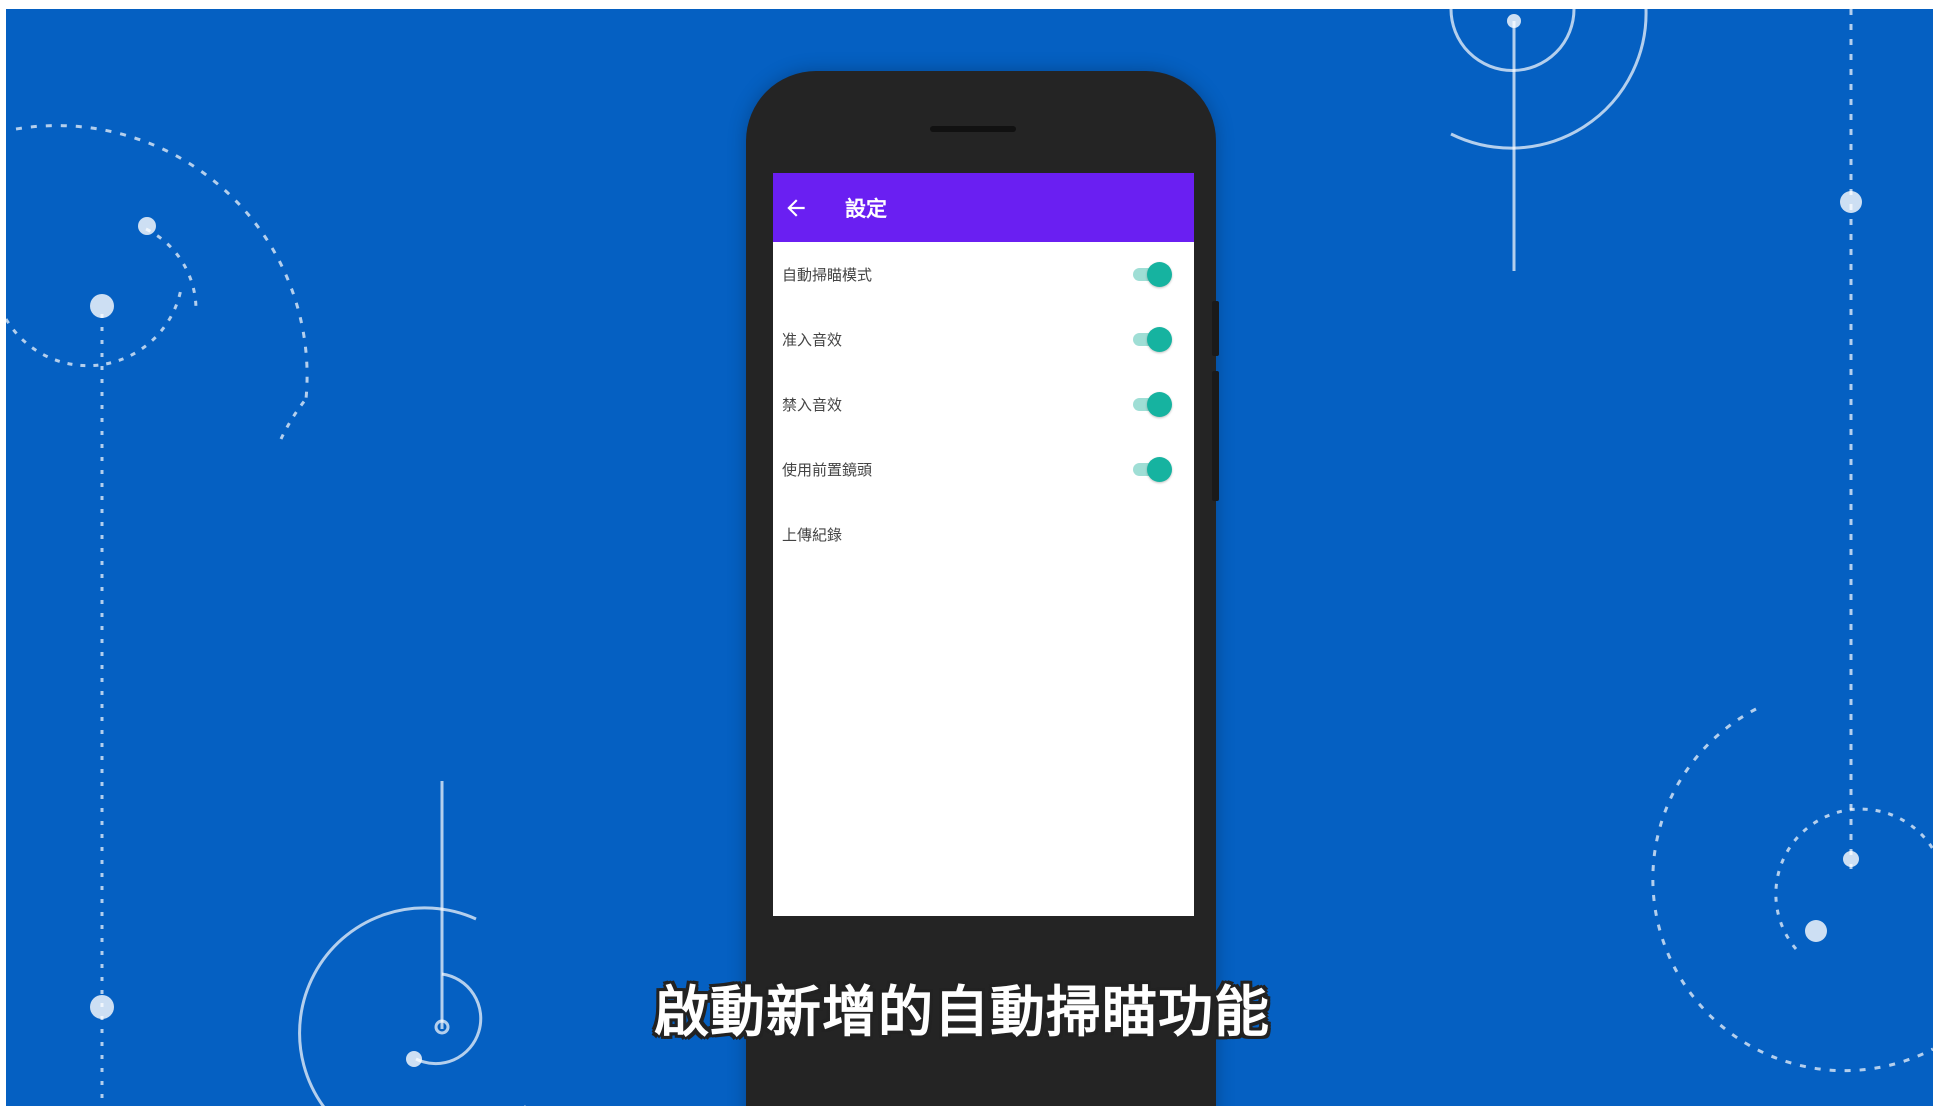  Describe the element at coordinates (827, 275) in the screenshot. I see `setting-label: 自動掃瞄模式` at that location.